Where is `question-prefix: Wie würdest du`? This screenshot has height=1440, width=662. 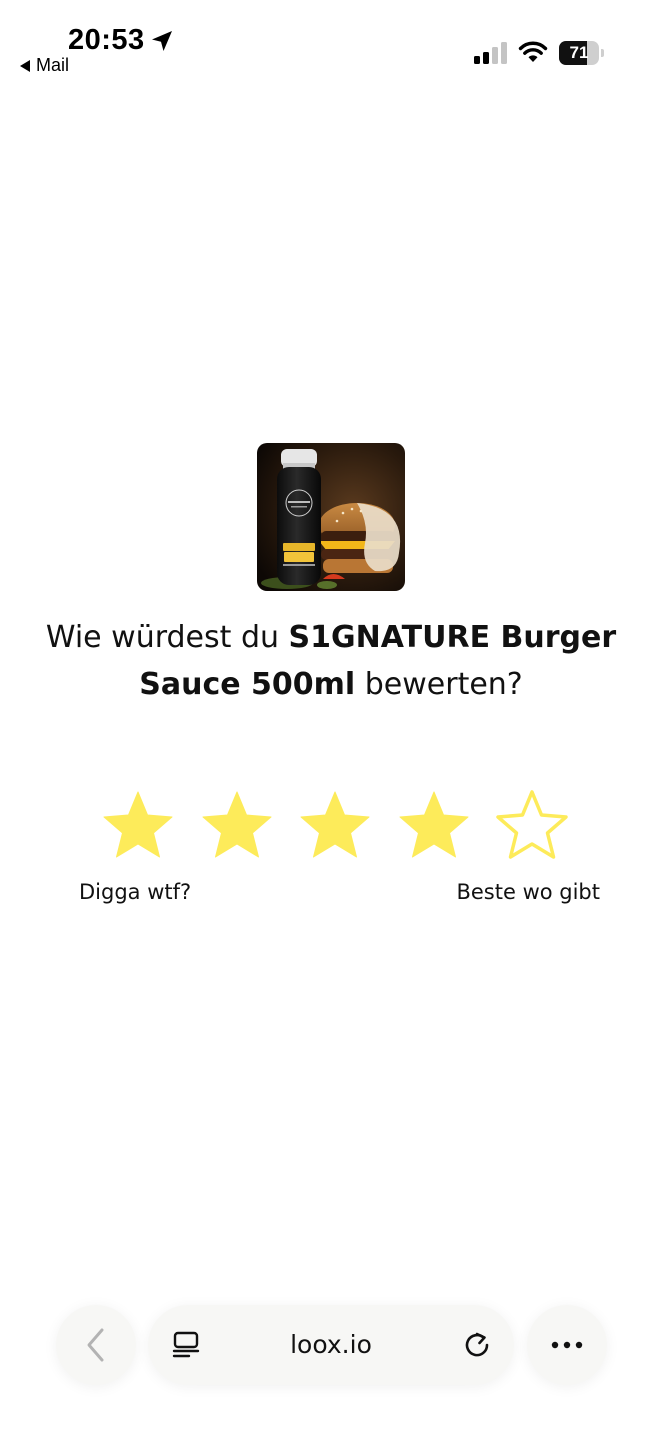
question-prefix: Wie würdest du is located at coordinates (167, 637).